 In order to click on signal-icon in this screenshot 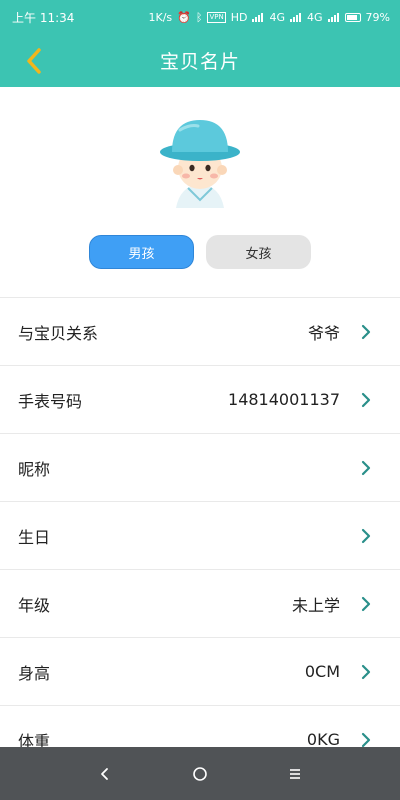, I will do `click(258, 17)`.